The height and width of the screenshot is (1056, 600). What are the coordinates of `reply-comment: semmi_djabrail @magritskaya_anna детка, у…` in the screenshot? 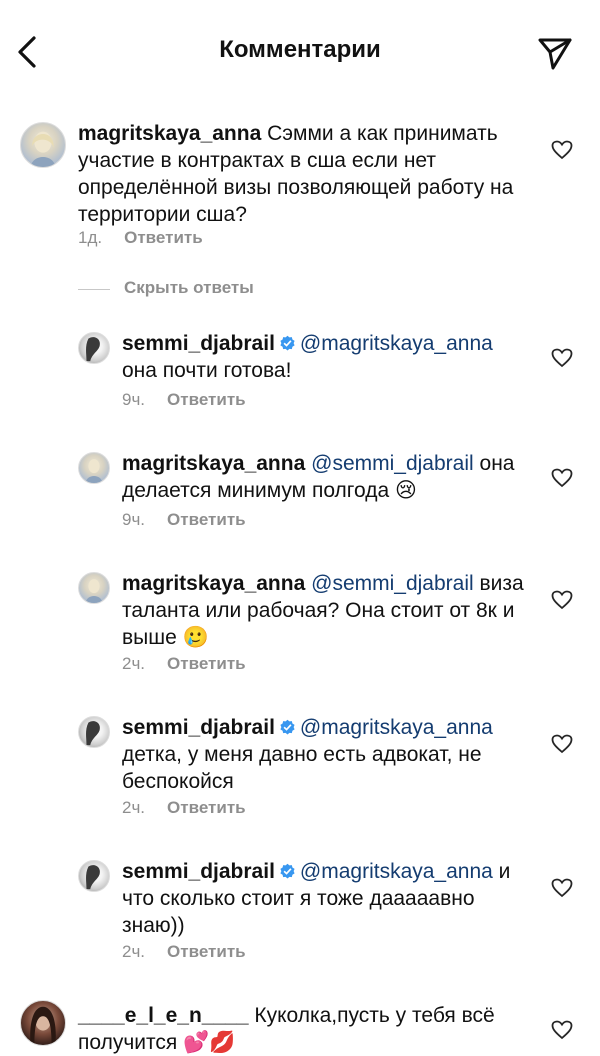 It's located at (300, 769).